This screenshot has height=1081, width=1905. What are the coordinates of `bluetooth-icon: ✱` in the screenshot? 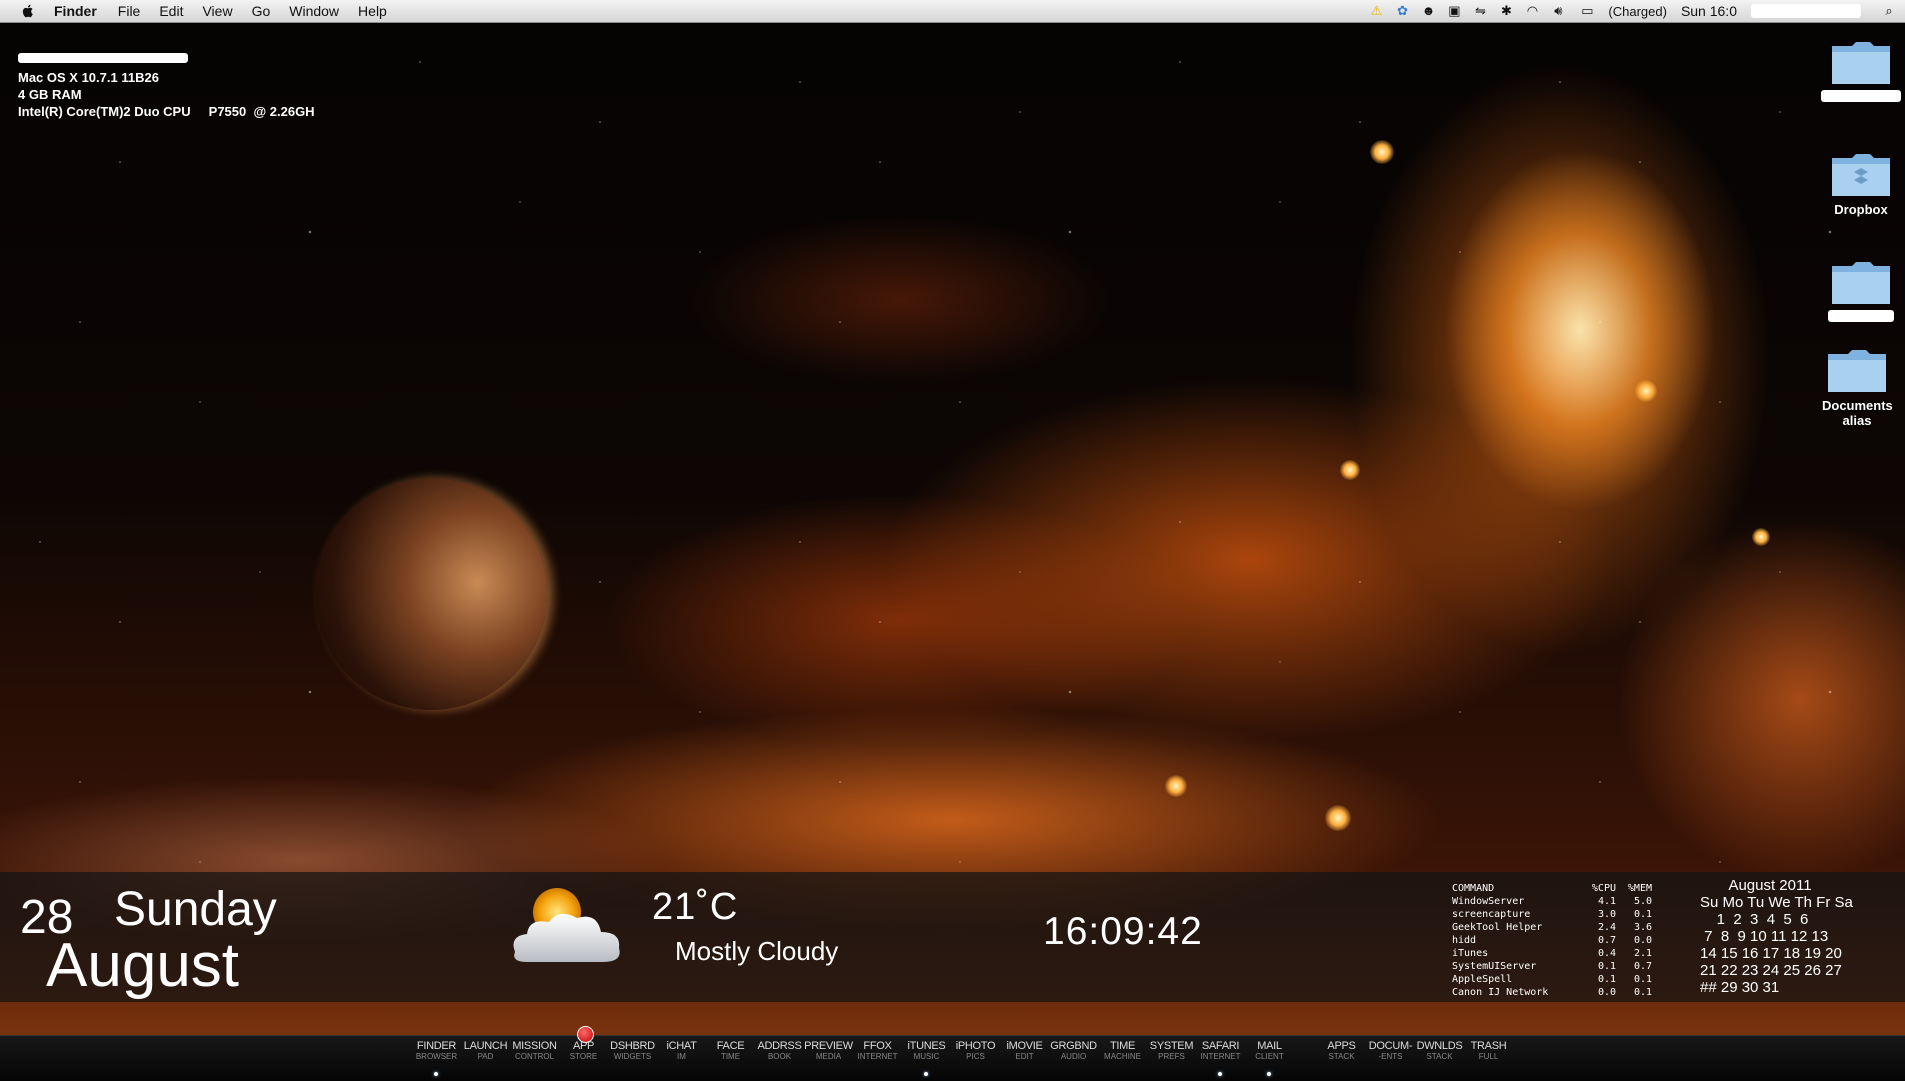 It's located at (1506, 11).